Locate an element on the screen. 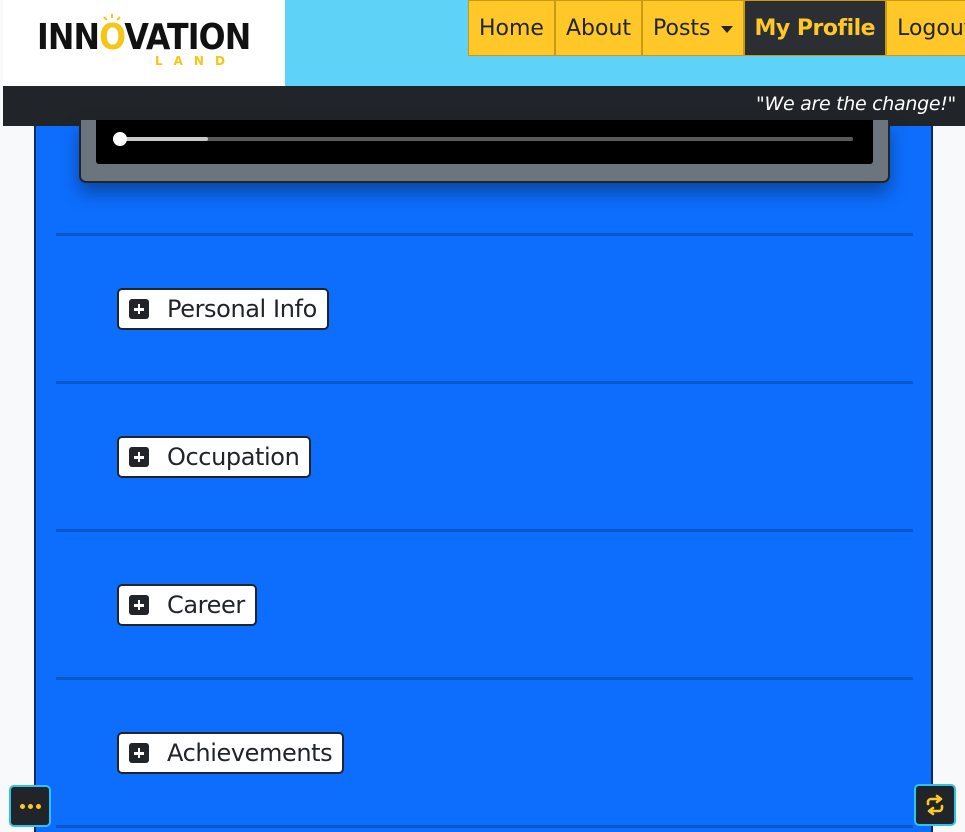 This screenshot has height=832, width=965. nav-posts-dropdown: Posts is located at coordinates (693, 28).